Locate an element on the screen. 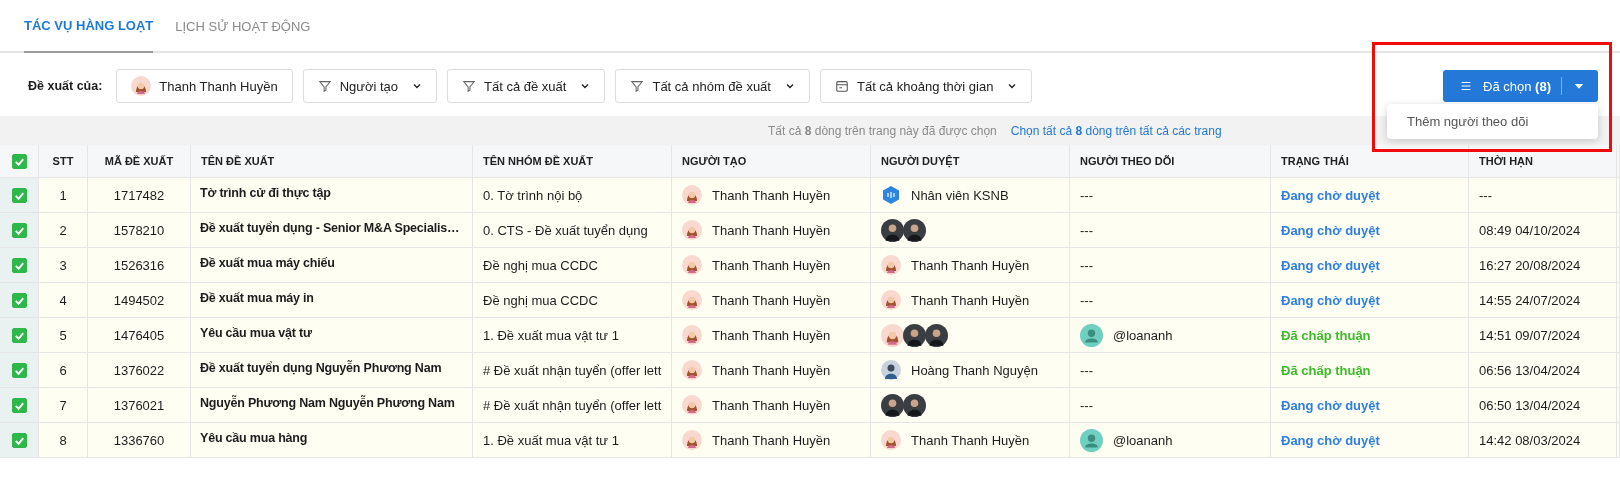 This screenshot has height=482, width=1620. menu-item: Thêm người theo dõi is located at coordinates (1492, 121).